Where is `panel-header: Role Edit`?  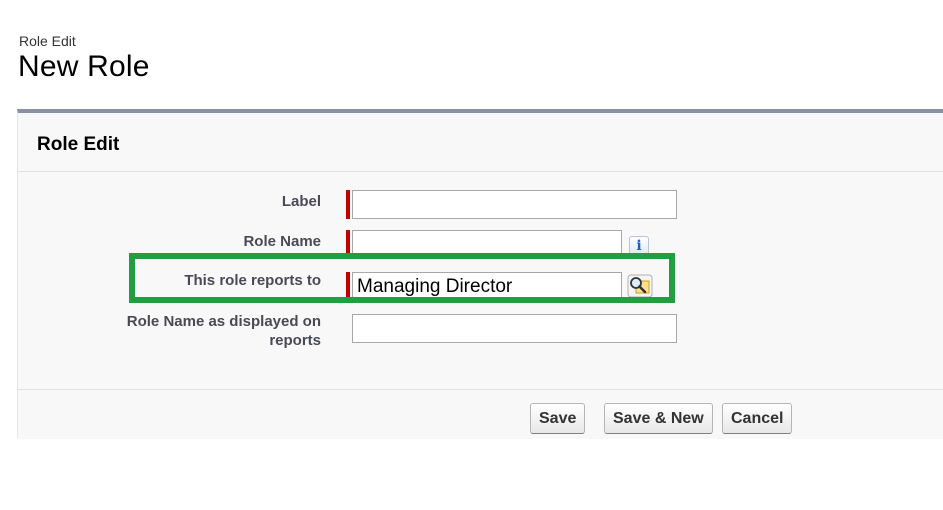 panel-header: Role Edit is located at coordinates (480, 142).